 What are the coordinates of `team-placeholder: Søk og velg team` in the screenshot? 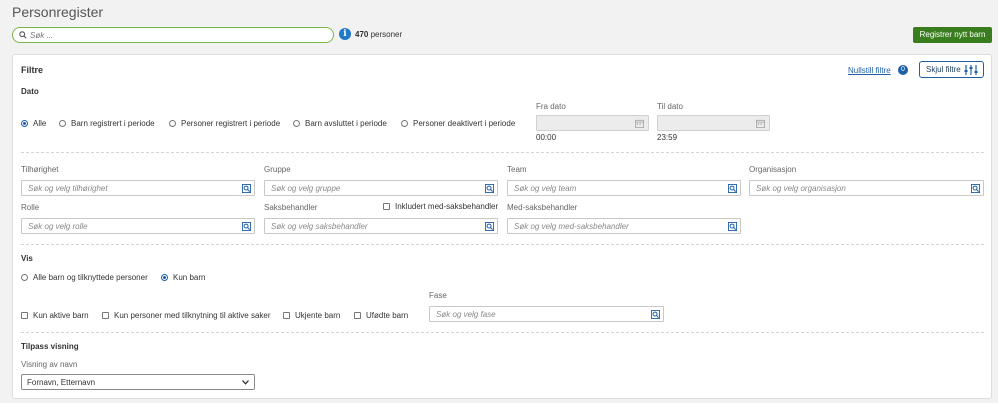 It's located at (545, 188).